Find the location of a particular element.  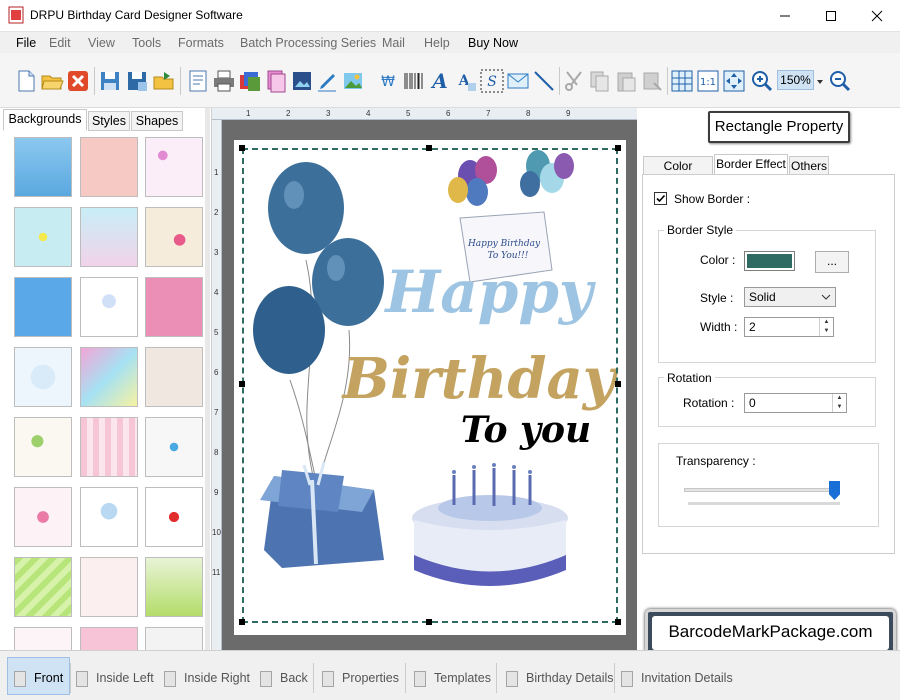

invitation-details-button: Invitation Details is located at coordinates (677, 678).